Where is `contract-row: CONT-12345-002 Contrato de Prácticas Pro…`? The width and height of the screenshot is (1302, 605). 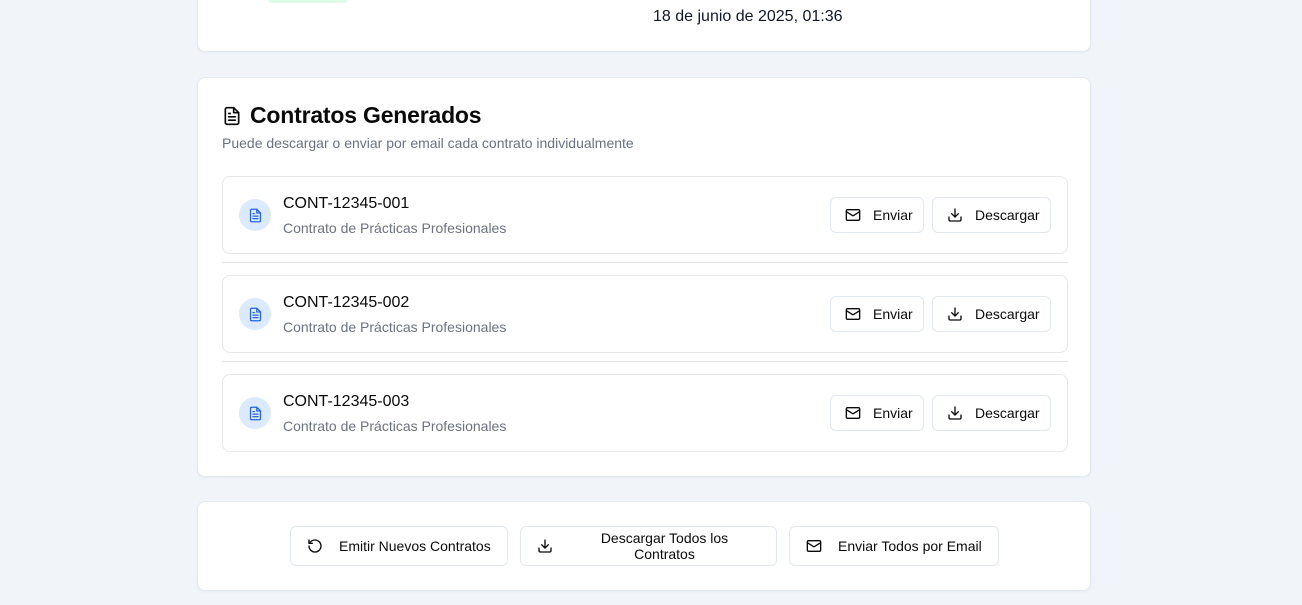 contract-row: CONT-12345-002 Contrato de Prácticas Pro… is located at coordinates (645, 314).